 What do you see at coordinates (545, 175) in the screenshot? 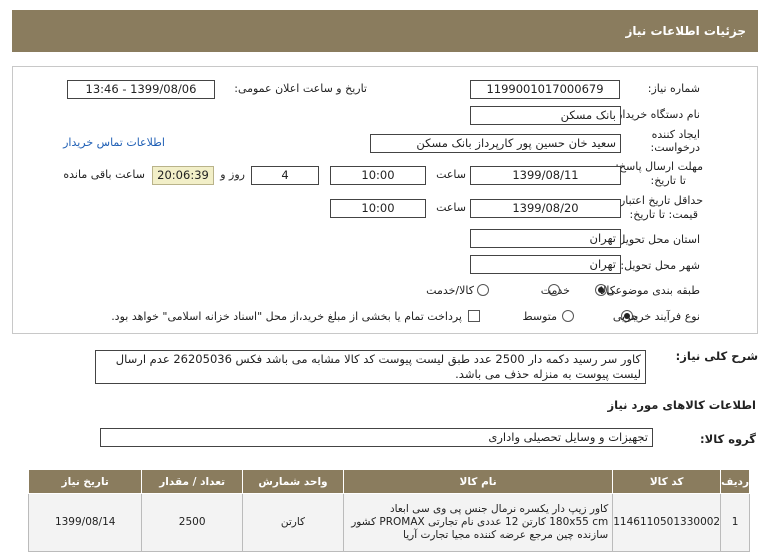
I see `reply-date-field: 1399/08/11` at bounding box center [545, 175].